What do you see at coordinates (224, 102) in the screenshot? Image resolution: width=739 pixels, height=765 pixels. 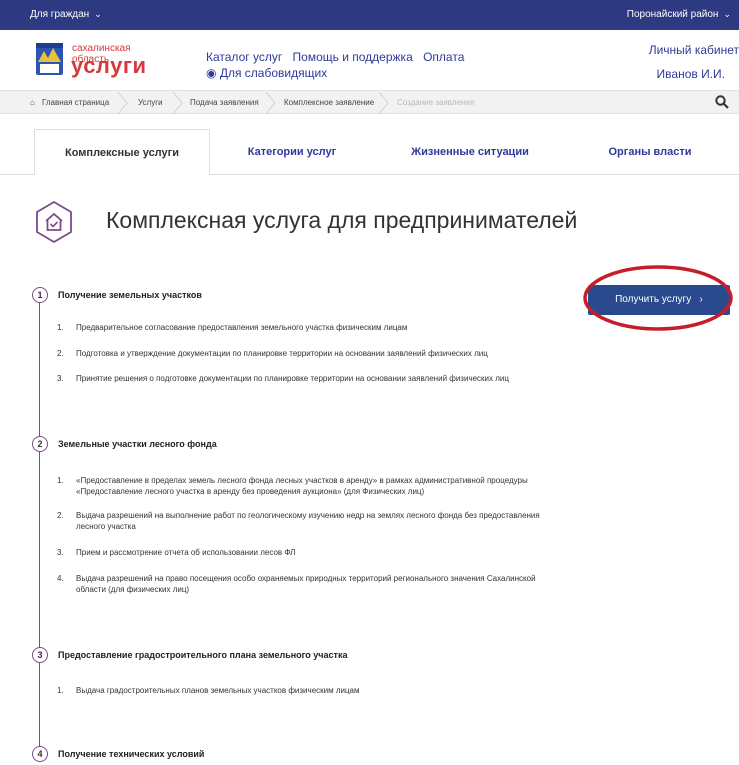 I see `breadcrumb-application: Подача заявления` at bounding box center [224, 102].